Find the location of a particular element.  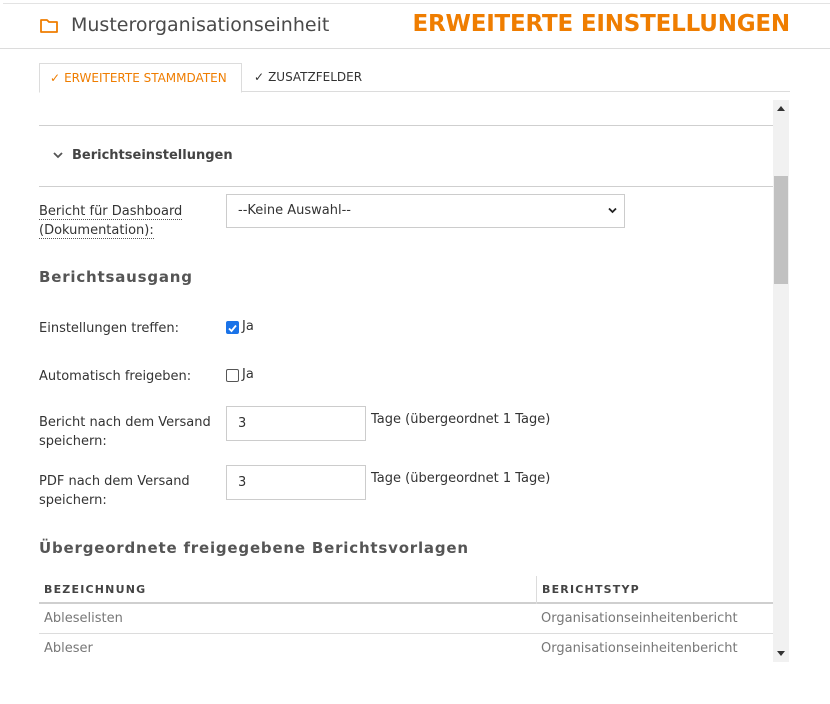

table-header-row: BEZEICHNUNG BERICHTSTYP is located at coordinates (406, 590).